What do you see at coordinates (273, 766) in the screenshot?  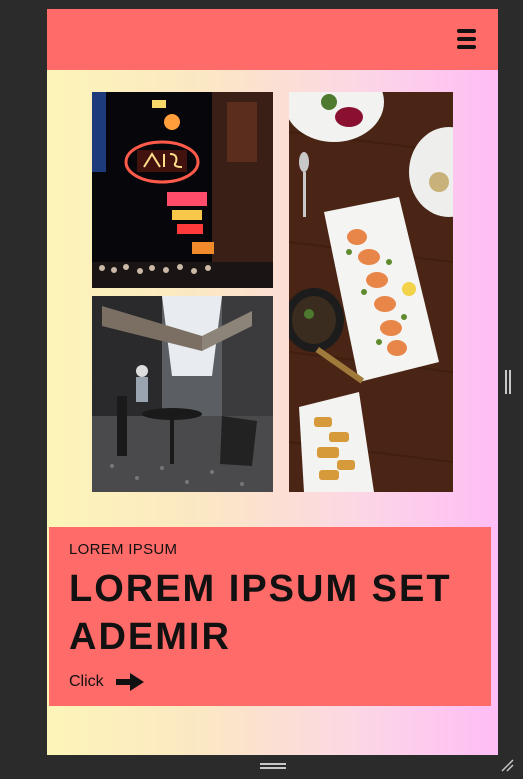 I see `horizontal-resize-handle` at bounding box center [273, 766].